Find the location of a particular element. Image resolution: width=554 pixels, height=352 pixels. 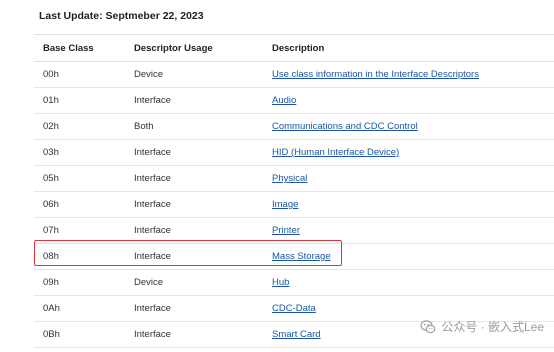

base-class-cell: 0Ah is located at coordinates (79, 308).